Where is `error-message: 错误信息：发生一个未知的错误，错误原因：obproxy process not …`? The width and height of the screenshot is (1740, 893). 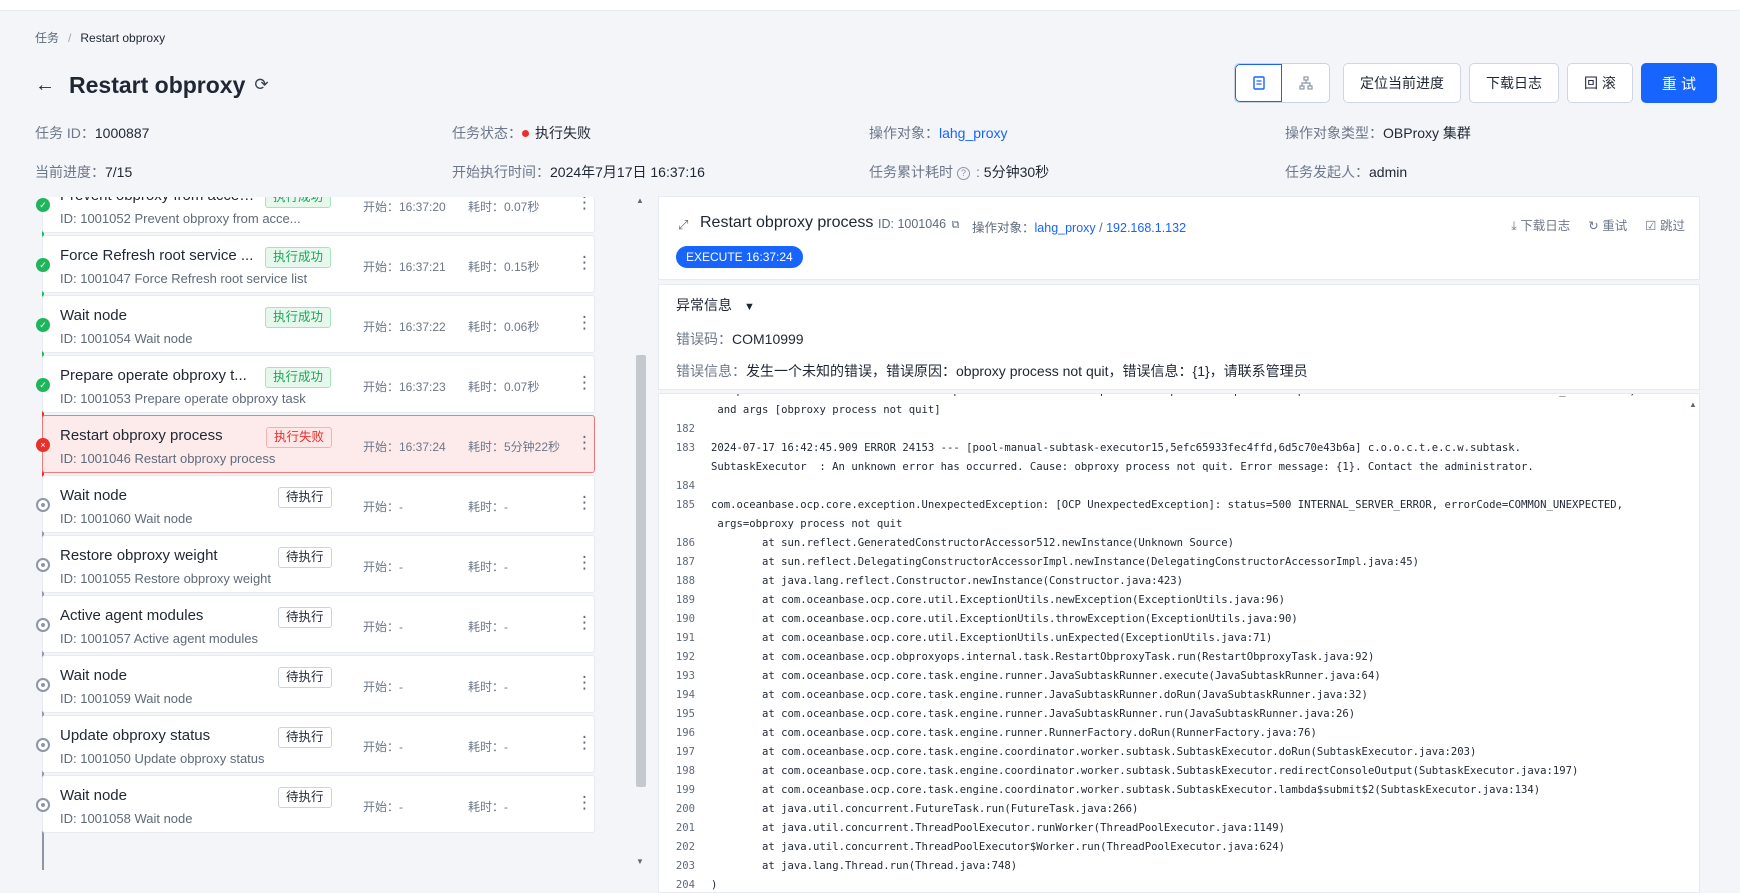 error-message: 错误信息：发生一个未知的错误，错误原因：obproxy process not … is located at coordinates (992, 371).